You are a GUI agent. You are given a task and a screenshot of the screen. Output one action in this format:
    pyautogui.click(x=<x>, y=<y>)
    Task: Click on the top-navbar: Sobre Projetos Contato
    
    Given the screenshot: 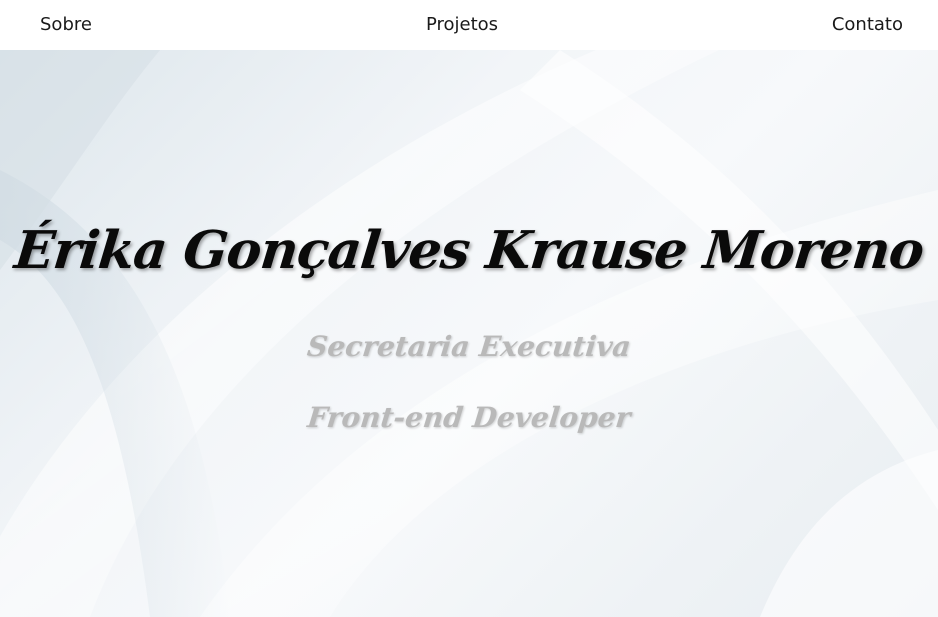 What is the action you would take?
    pyautogui.click(x=469, y=25)
    